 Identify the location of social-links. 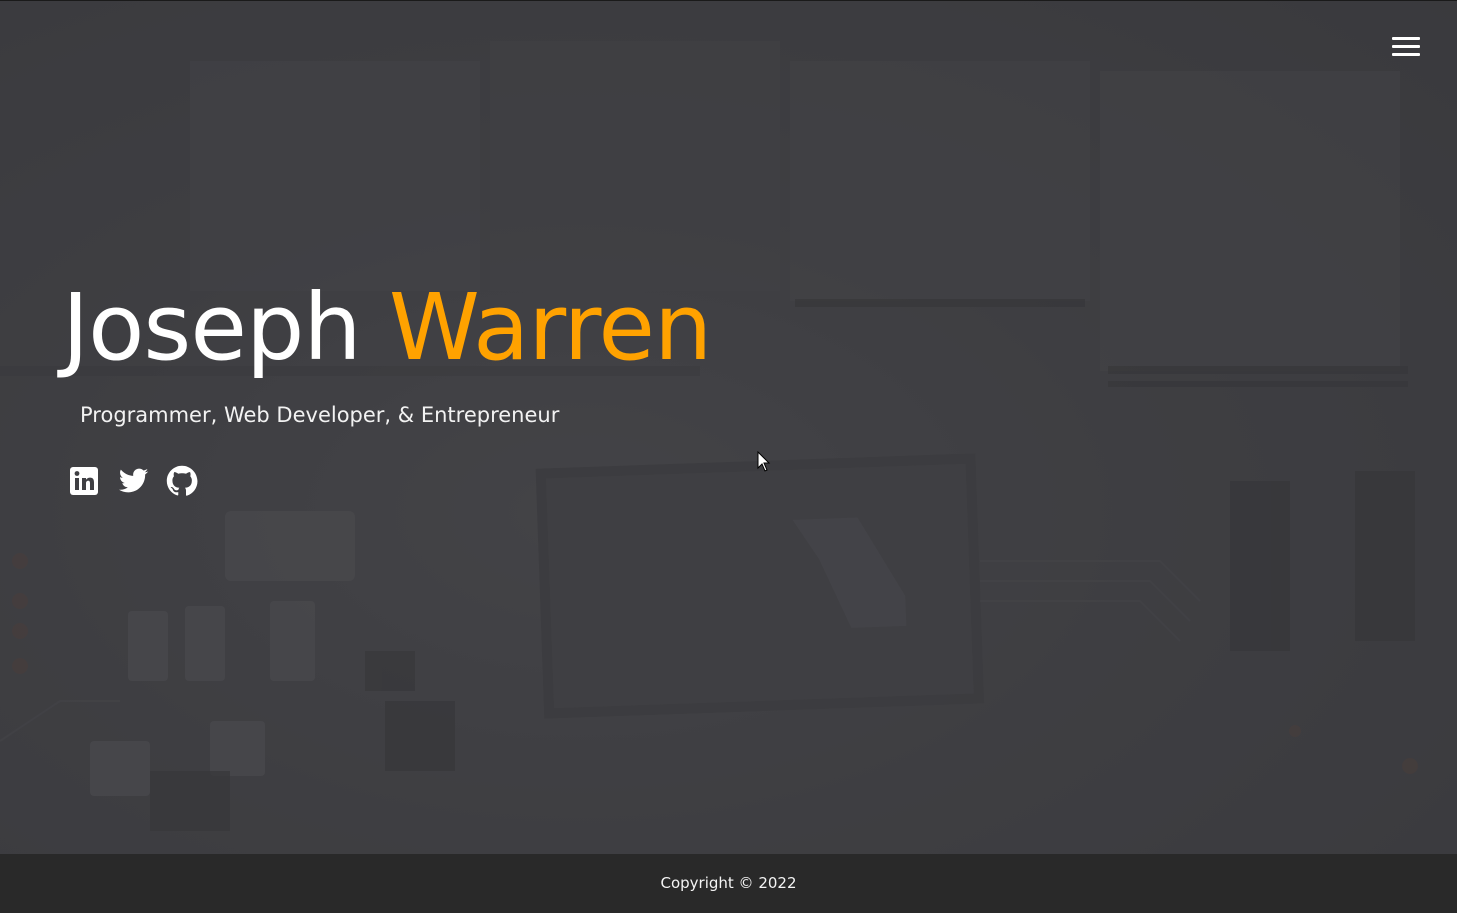
(133, 481).